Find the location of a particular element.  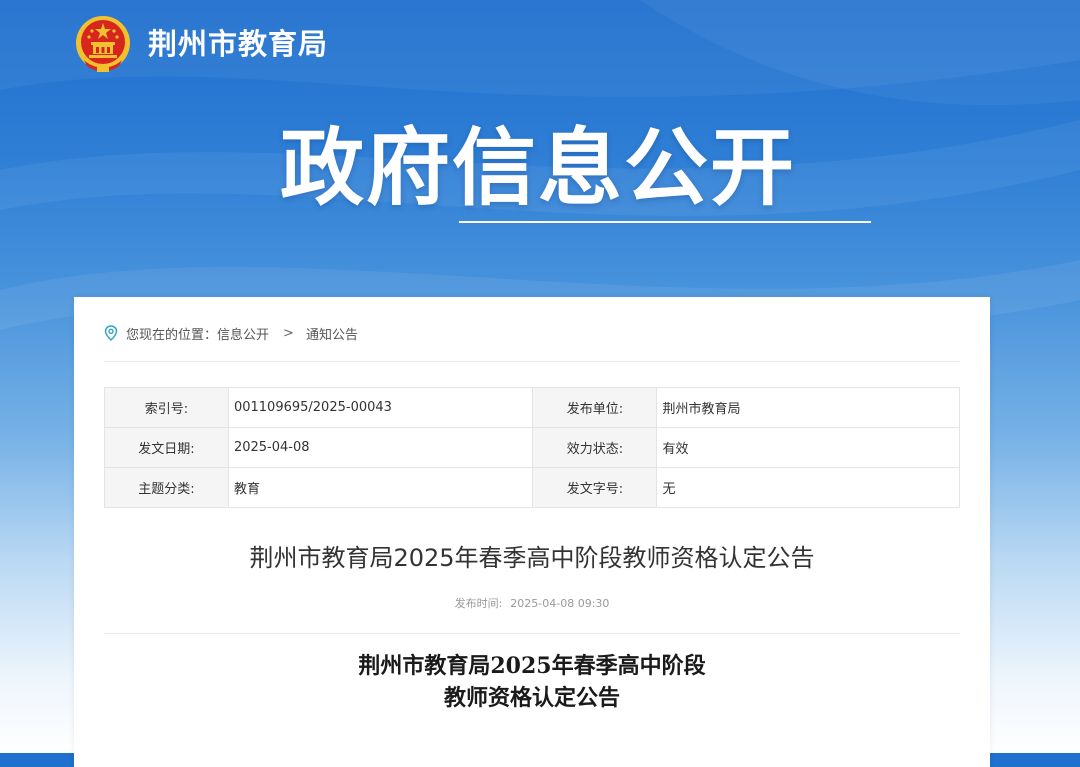

site-name: 荆州市教育局 is located at coordinates (238, 44).